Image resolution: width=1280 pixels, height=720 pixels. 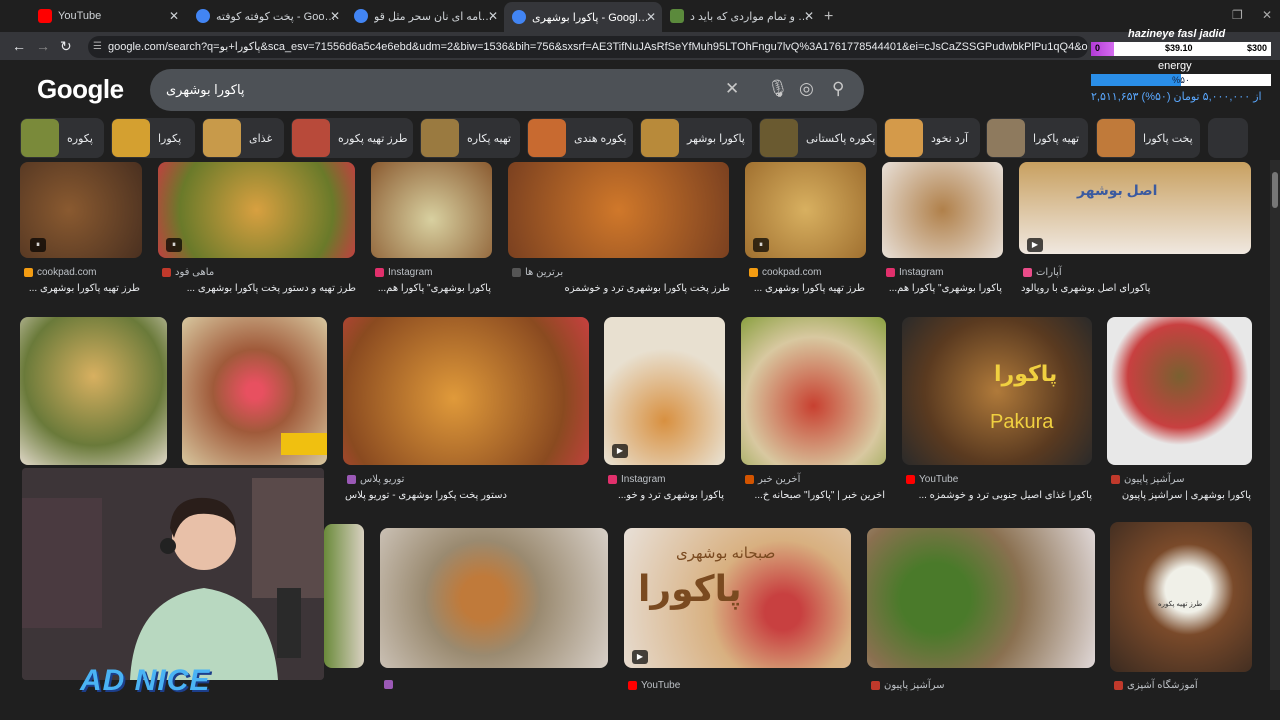 What do you see at coordinates (107, 16) in the screenshot?
I see `tab-youtube: YouTube ✕` at bounding box center [107, 16].